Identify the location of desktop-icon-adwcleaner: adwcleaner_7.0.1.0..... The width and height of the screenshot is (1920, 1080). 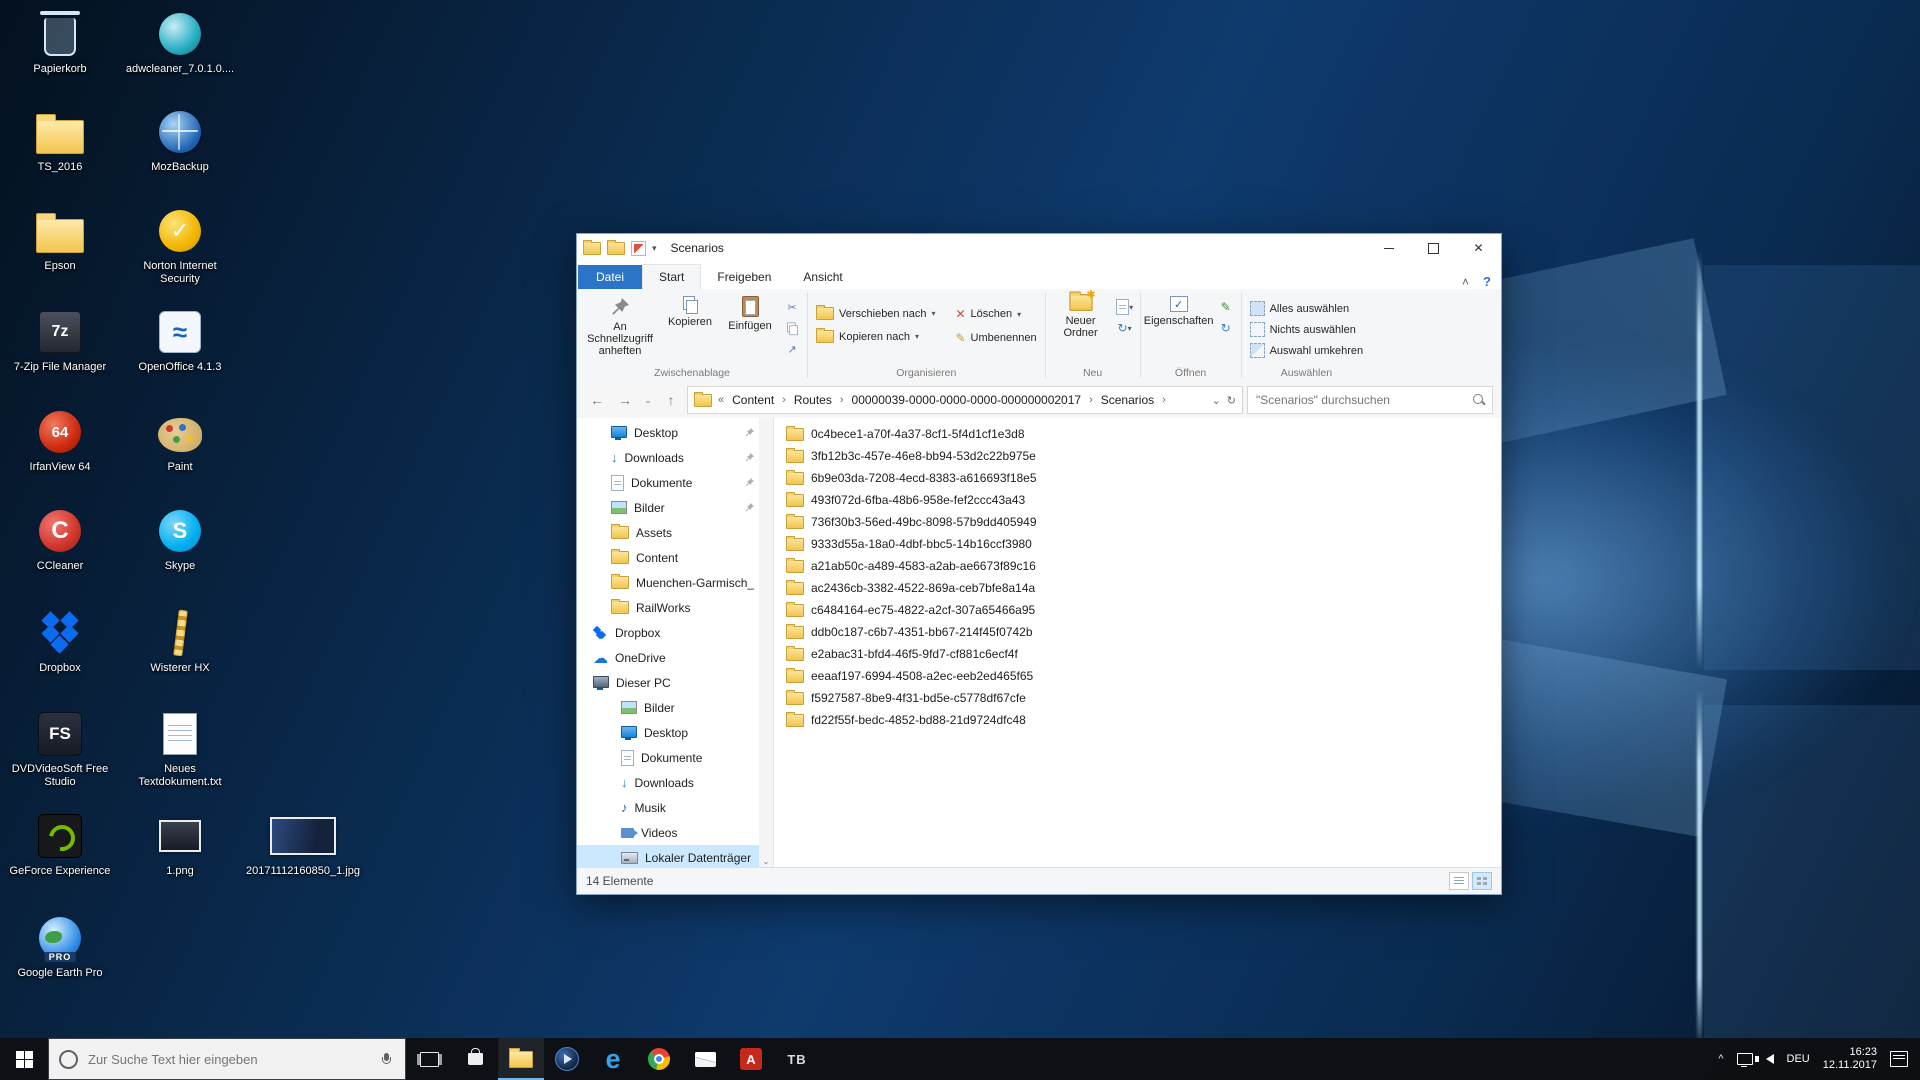
(180, 42).